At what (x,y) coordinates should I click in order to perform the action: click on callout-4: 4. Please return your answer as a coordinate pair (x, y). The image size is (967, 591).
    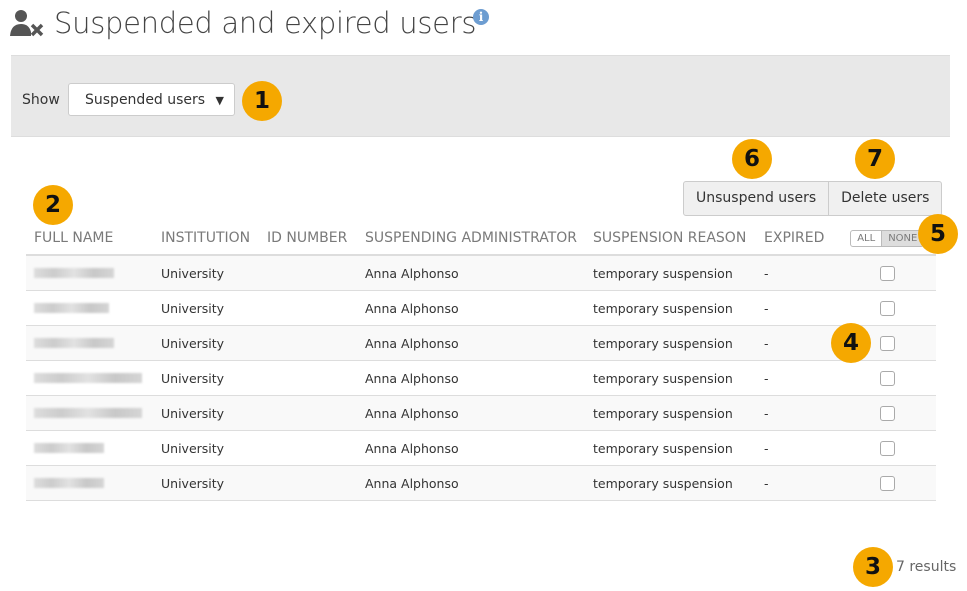
    Looking at the image, I should click on (851, 343).